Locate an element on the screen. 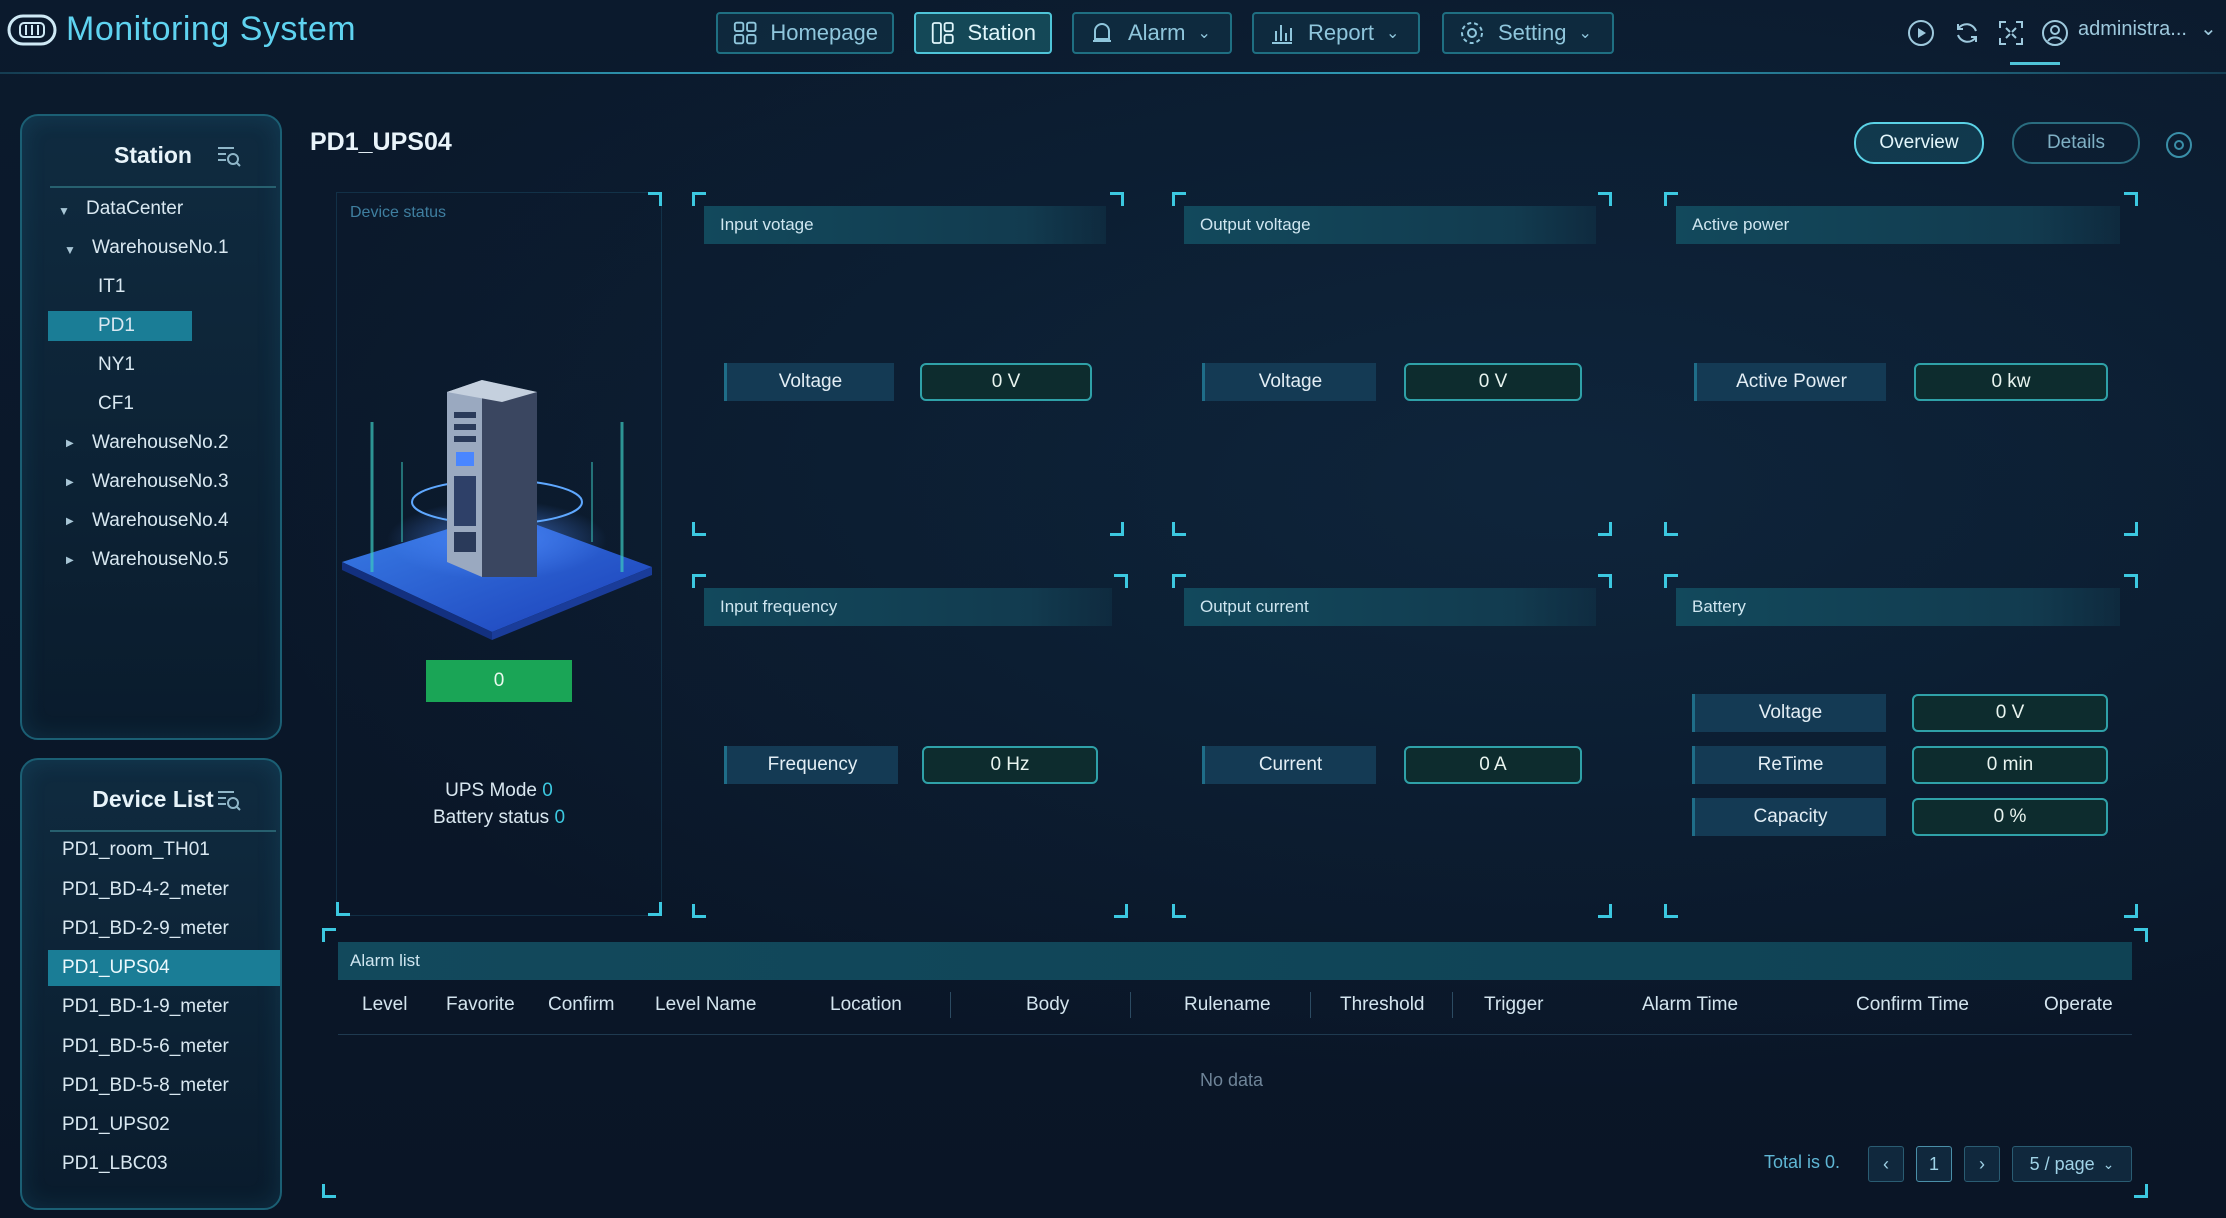 Image resolution: width=2226 pixels, height=1218 pixels. tree-item-ny1: NY1 is located at coordinates (116, 365).